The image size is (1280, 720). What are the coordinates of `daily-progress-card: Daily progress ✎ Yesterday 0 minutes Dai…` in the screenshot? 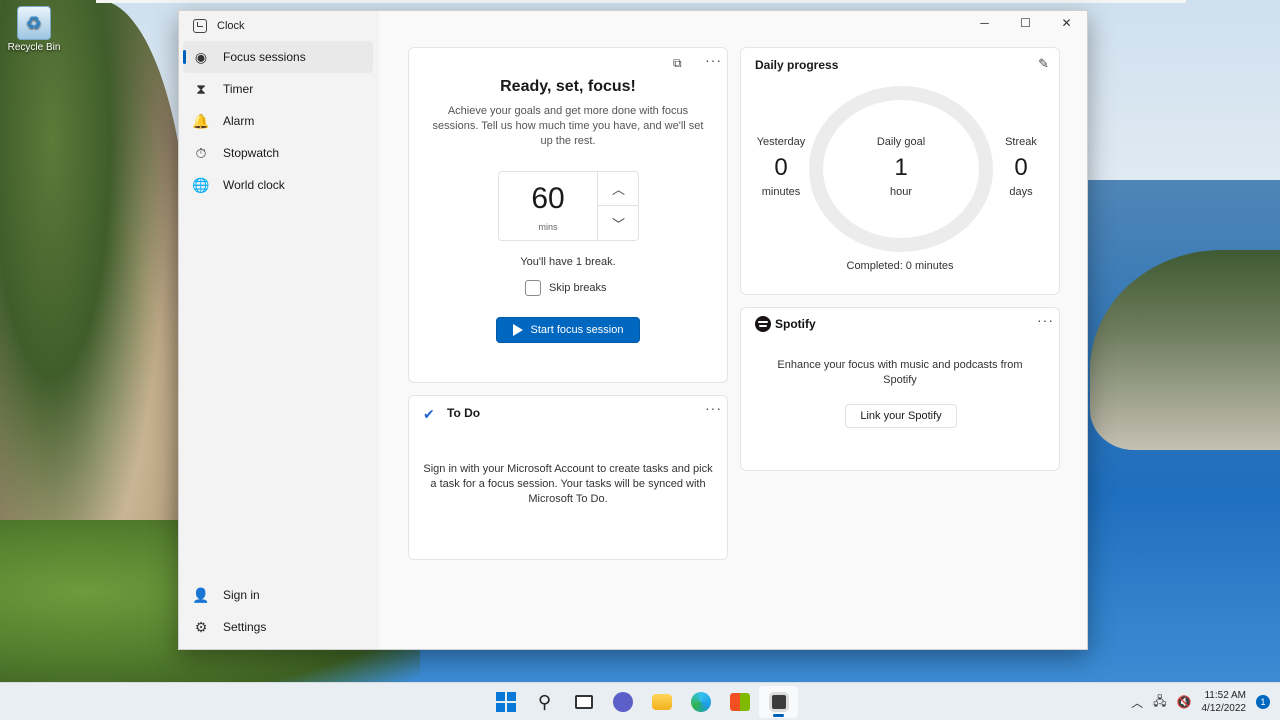 It's located at (900, 171).